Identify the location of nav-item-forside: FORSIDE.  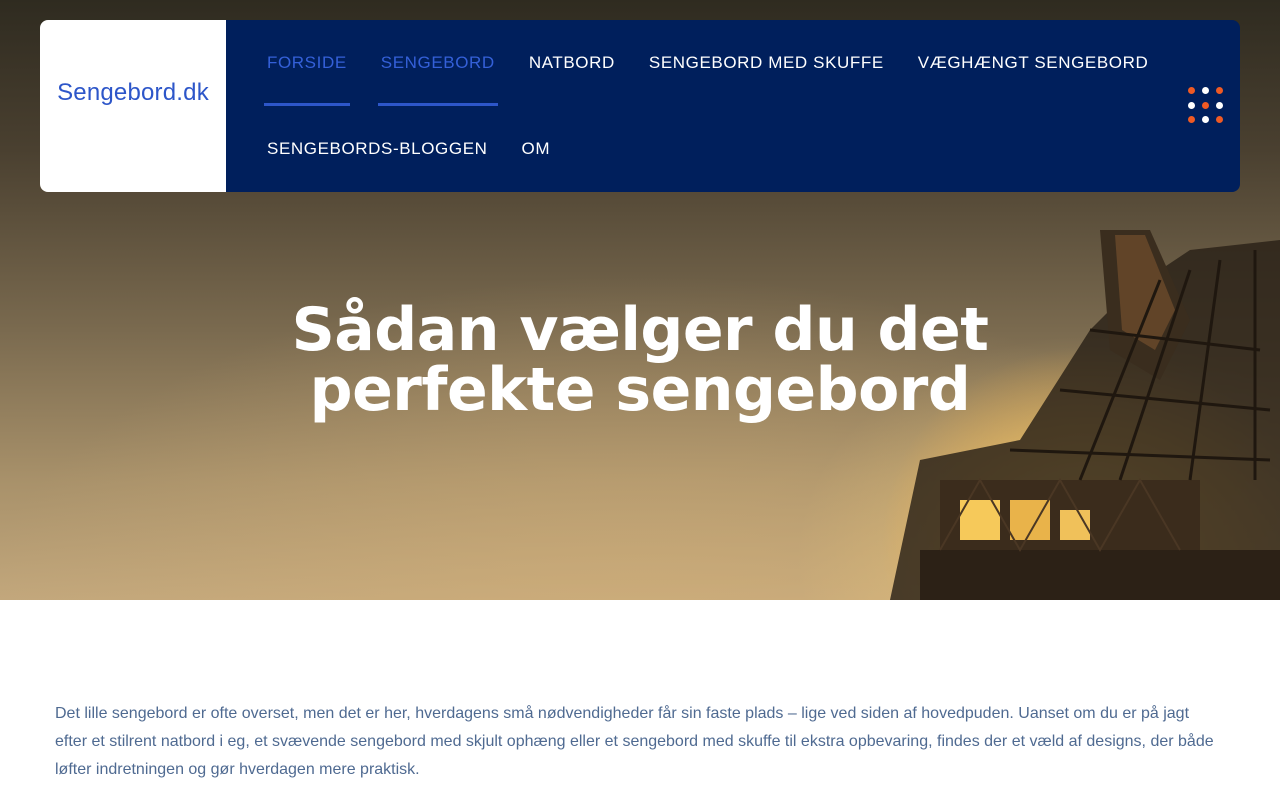
(307, 63).